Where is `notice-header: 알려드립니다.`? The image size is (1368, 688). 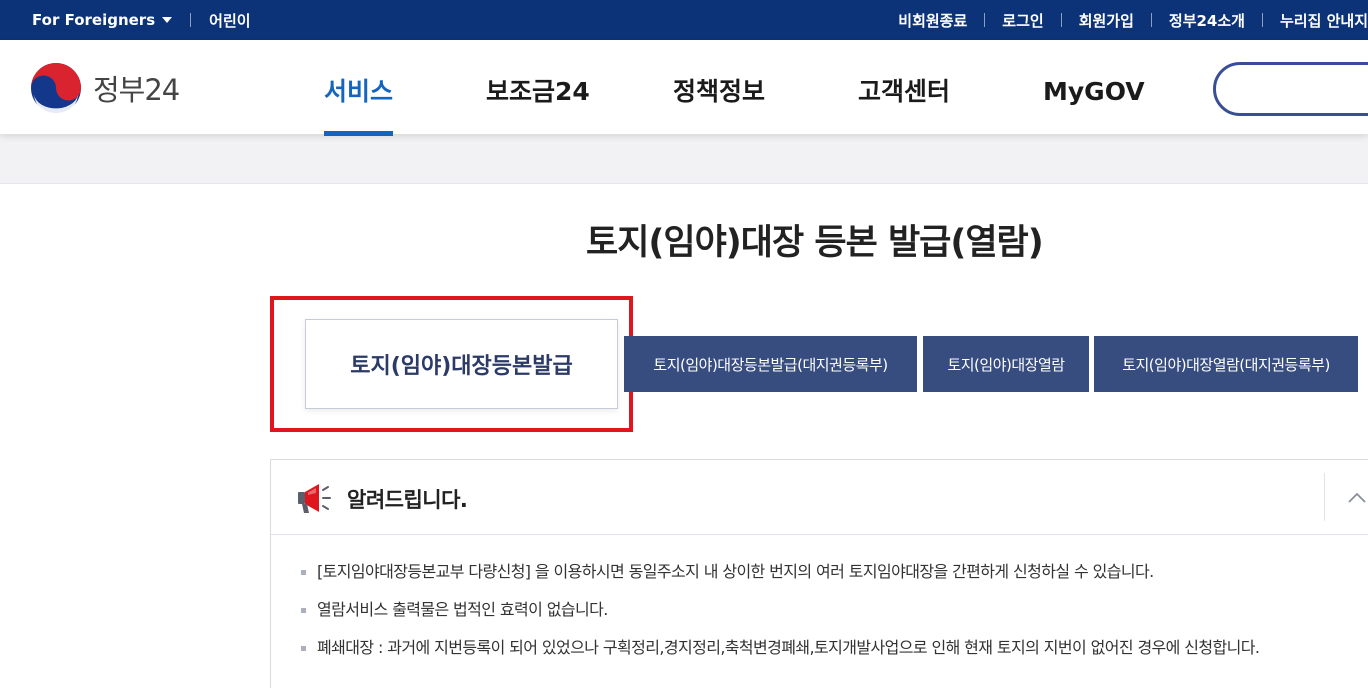
notice-header: 알려드립니다. is located at coordinates (819, 497).